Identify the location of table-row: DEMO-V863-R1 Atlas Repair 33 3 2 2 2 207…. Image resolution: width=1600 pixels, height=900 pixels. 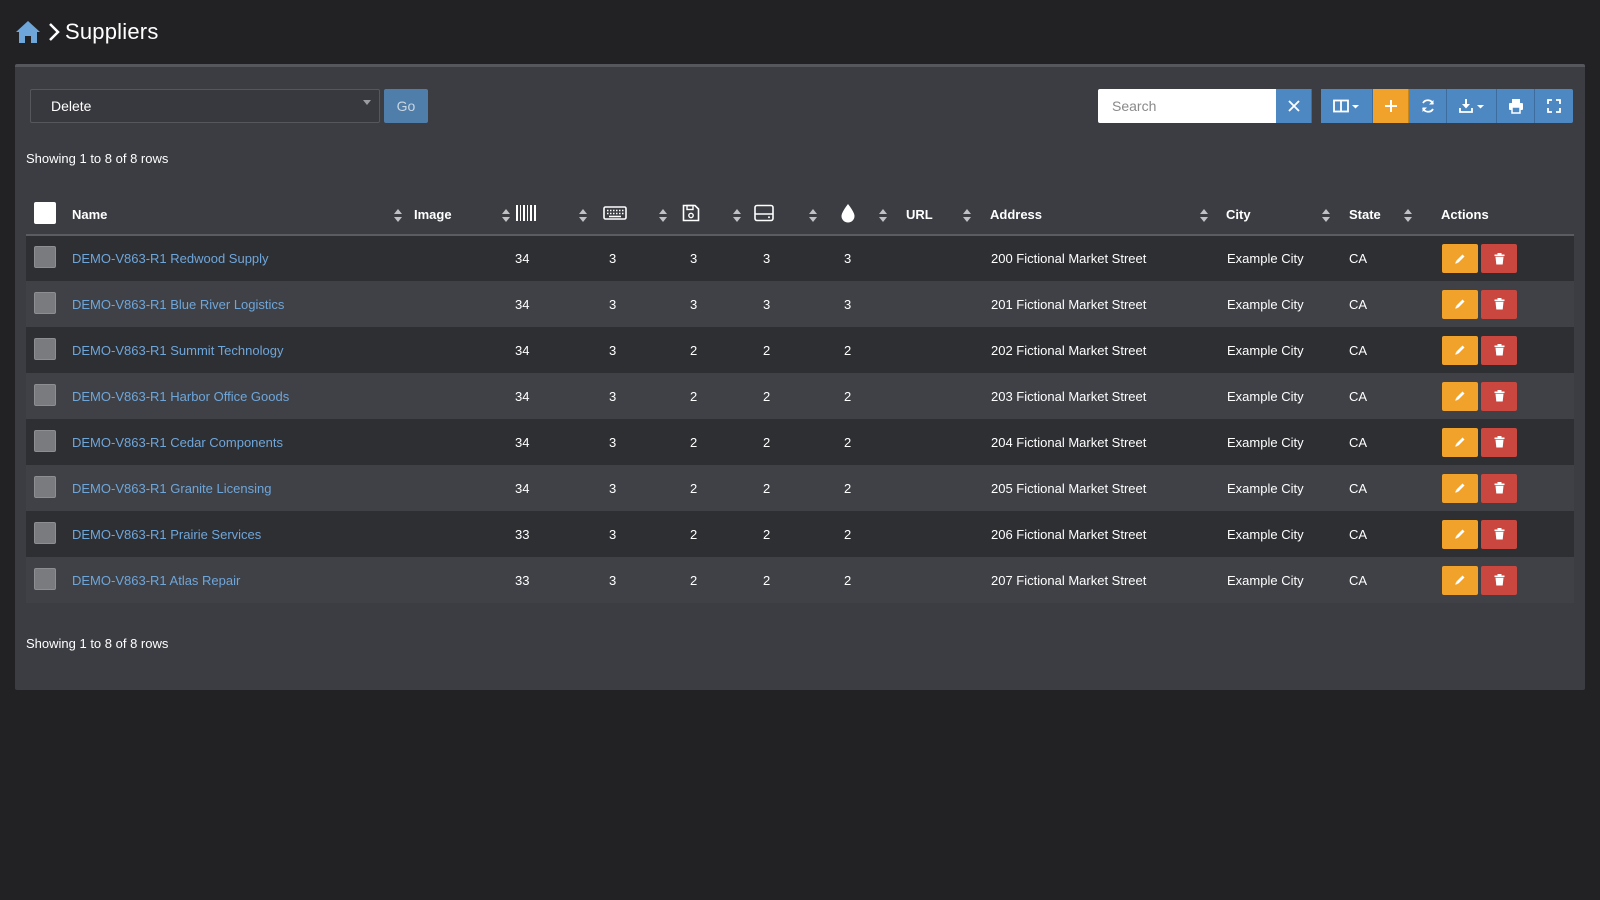
(800, 580).